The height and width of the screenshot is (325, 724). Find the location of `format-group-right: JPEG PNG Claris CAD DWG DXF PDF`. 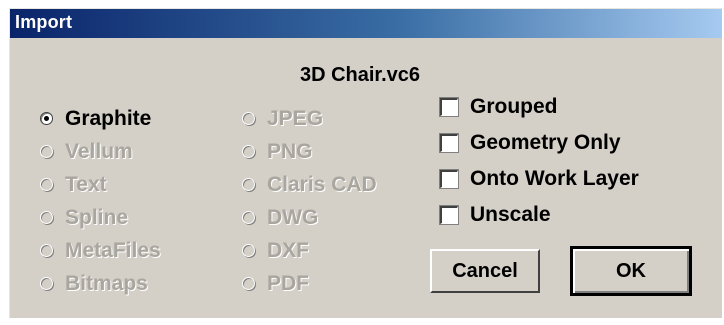

format-group-right: JPEG PNG Claris CAD DWG DXF PDF is located at coordinates (309, 201).